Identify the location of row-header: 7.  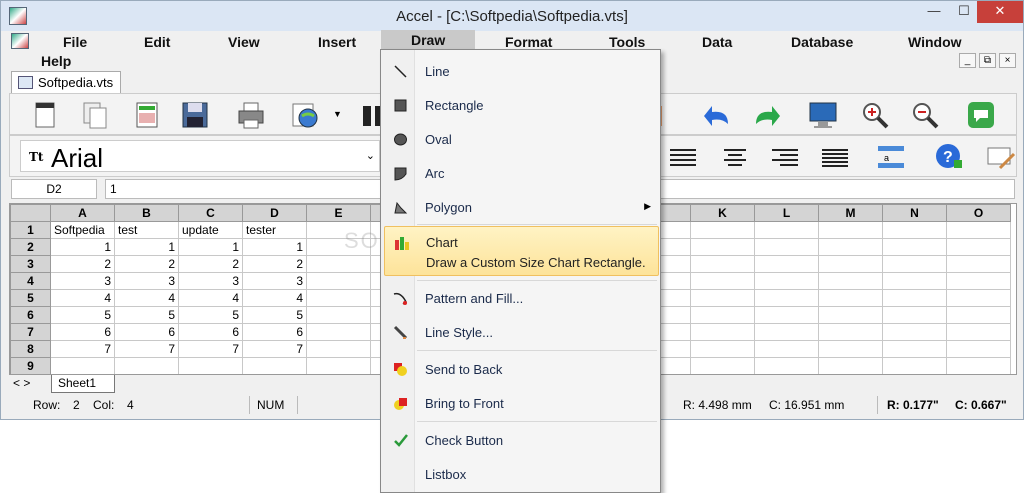
(30, 332).